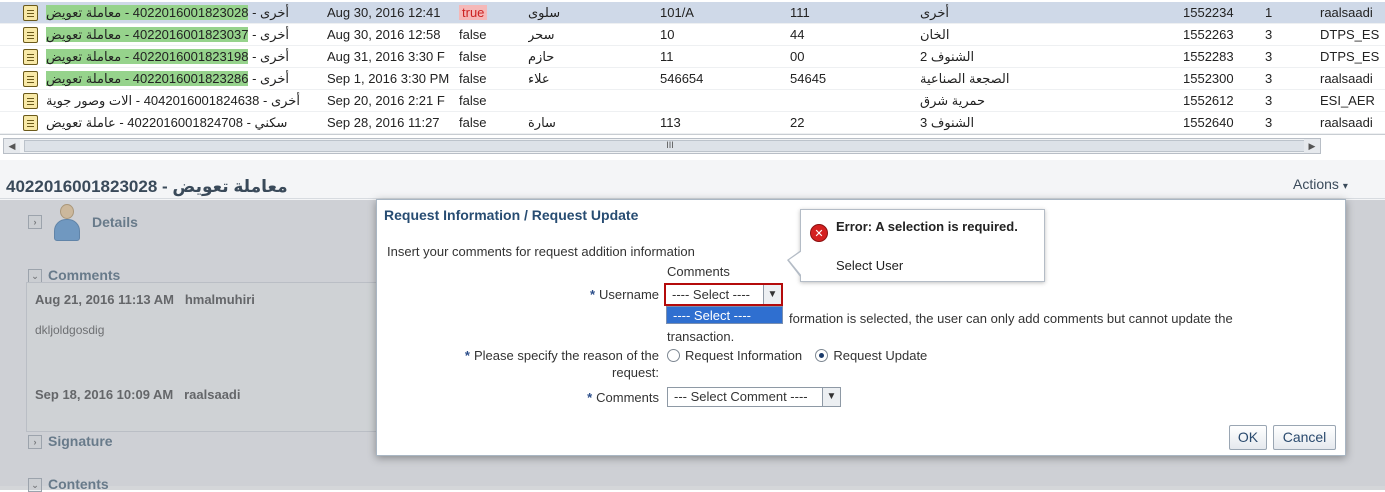 This screenshot has width=1385, height=492. Describe the element at coordinates (147, 12) in the screenshot. I see `transaction-number: 4022016001823028 - معاملة تعويض` at that location.